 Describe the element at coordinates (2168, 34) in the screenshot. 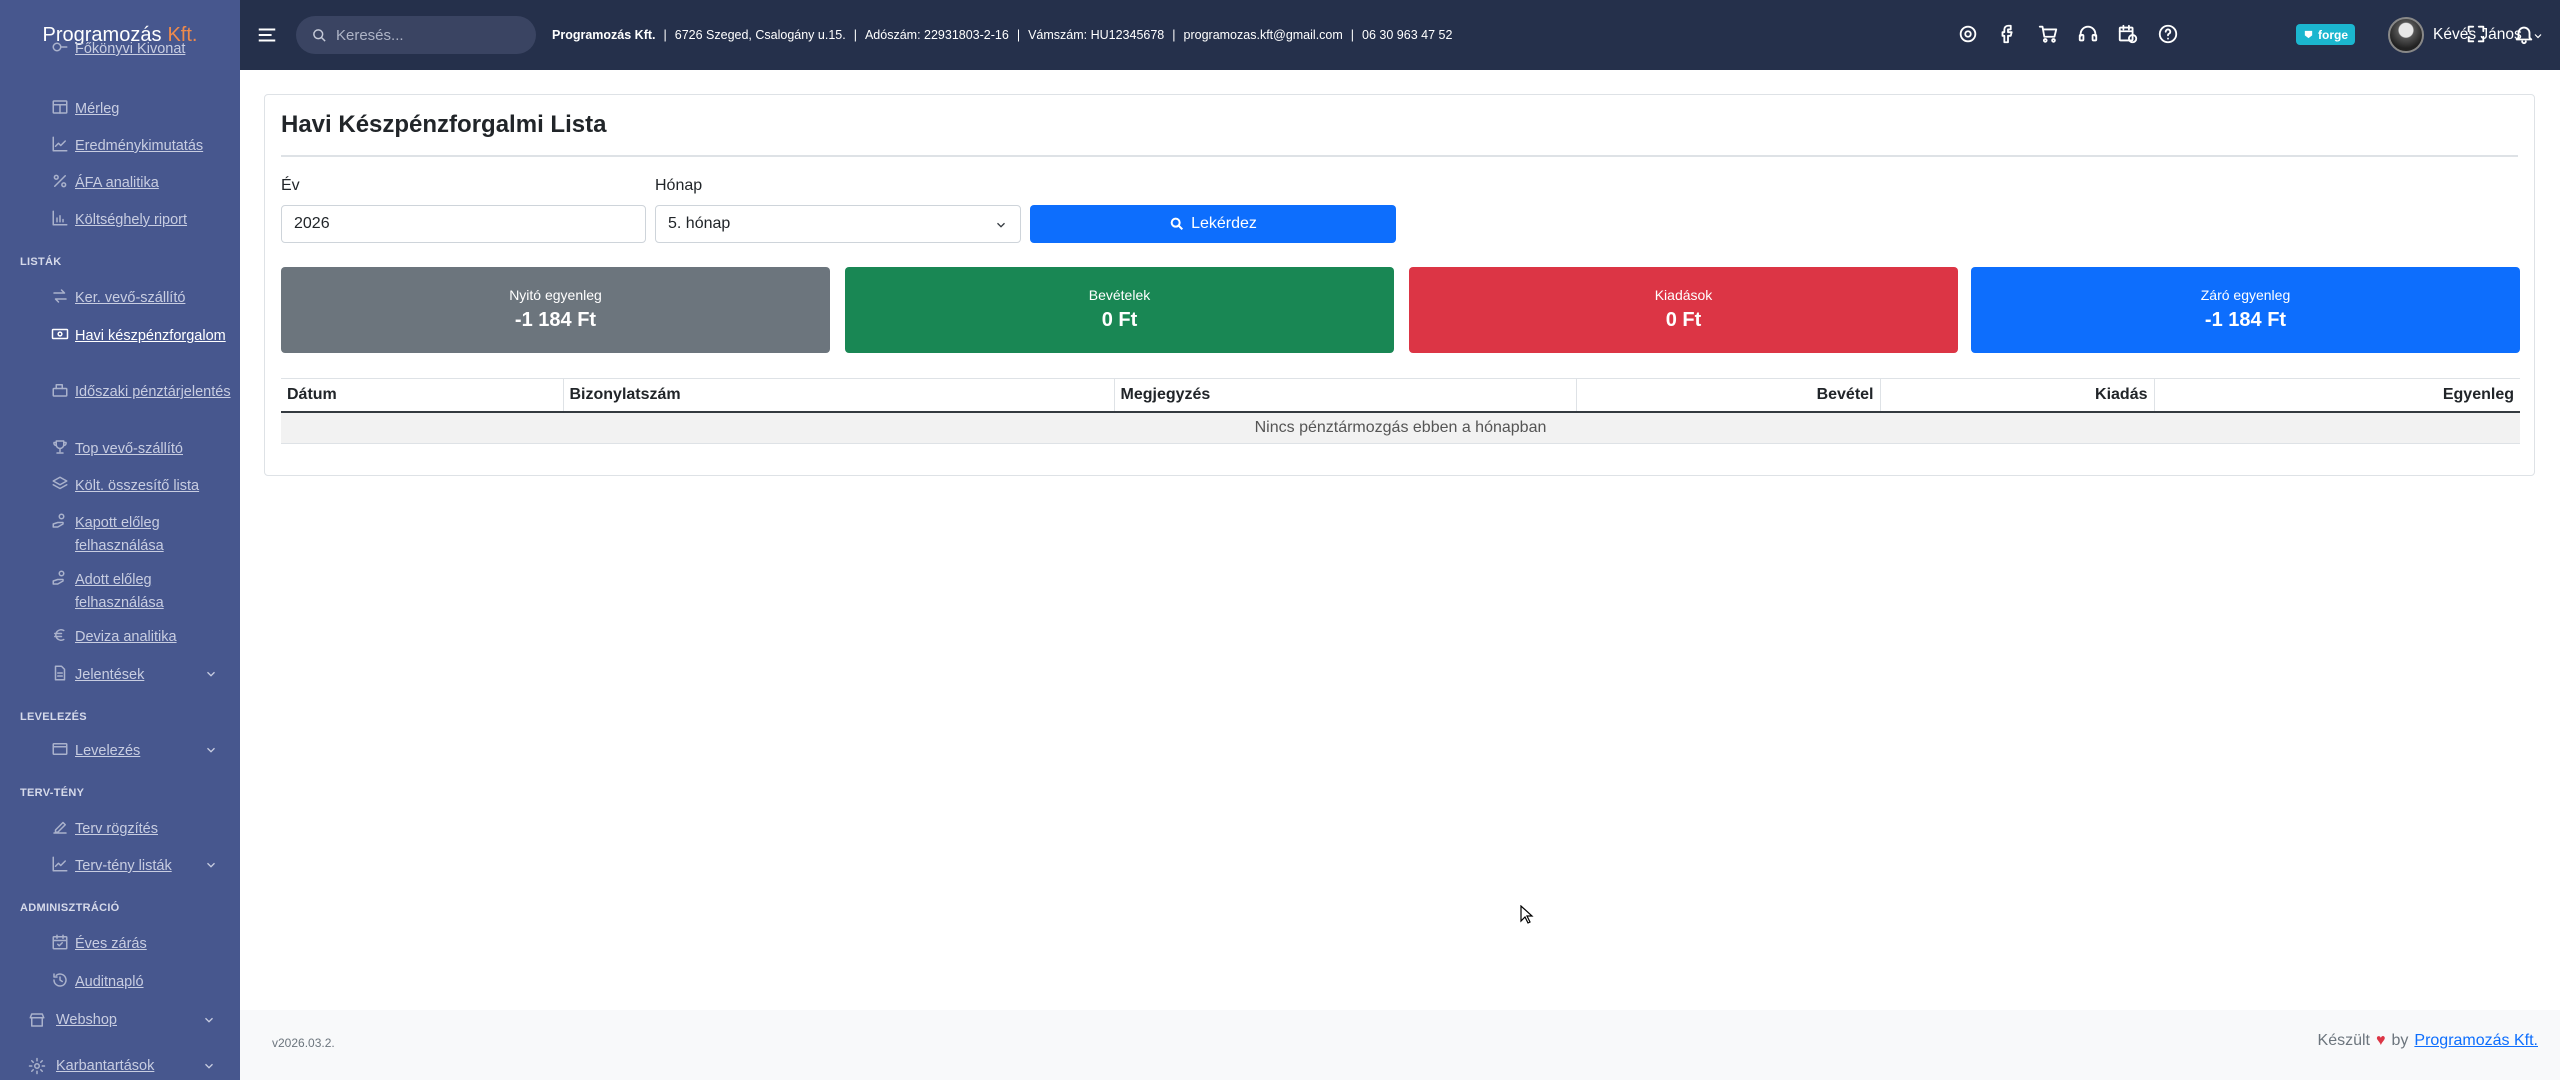

I see `help-icon` at that location.